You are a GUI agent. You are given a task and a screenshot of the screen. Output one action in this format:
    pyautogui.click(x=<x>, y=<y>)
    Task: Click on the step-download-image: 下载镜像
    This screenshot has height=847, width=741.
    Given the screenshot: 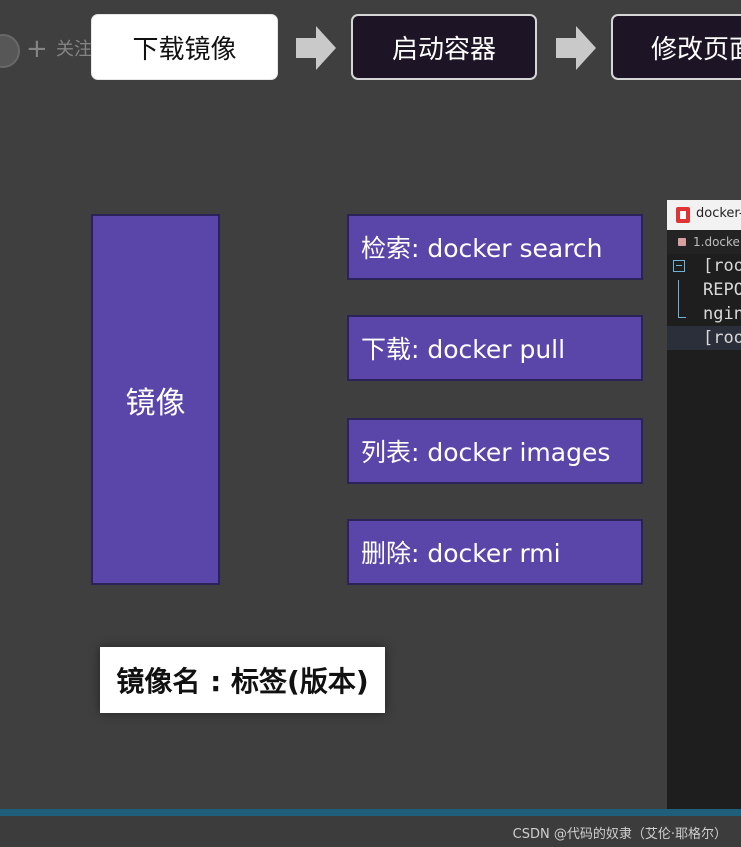 What is the action you would take?
    pyautogui.click(x=184, y=47)
    